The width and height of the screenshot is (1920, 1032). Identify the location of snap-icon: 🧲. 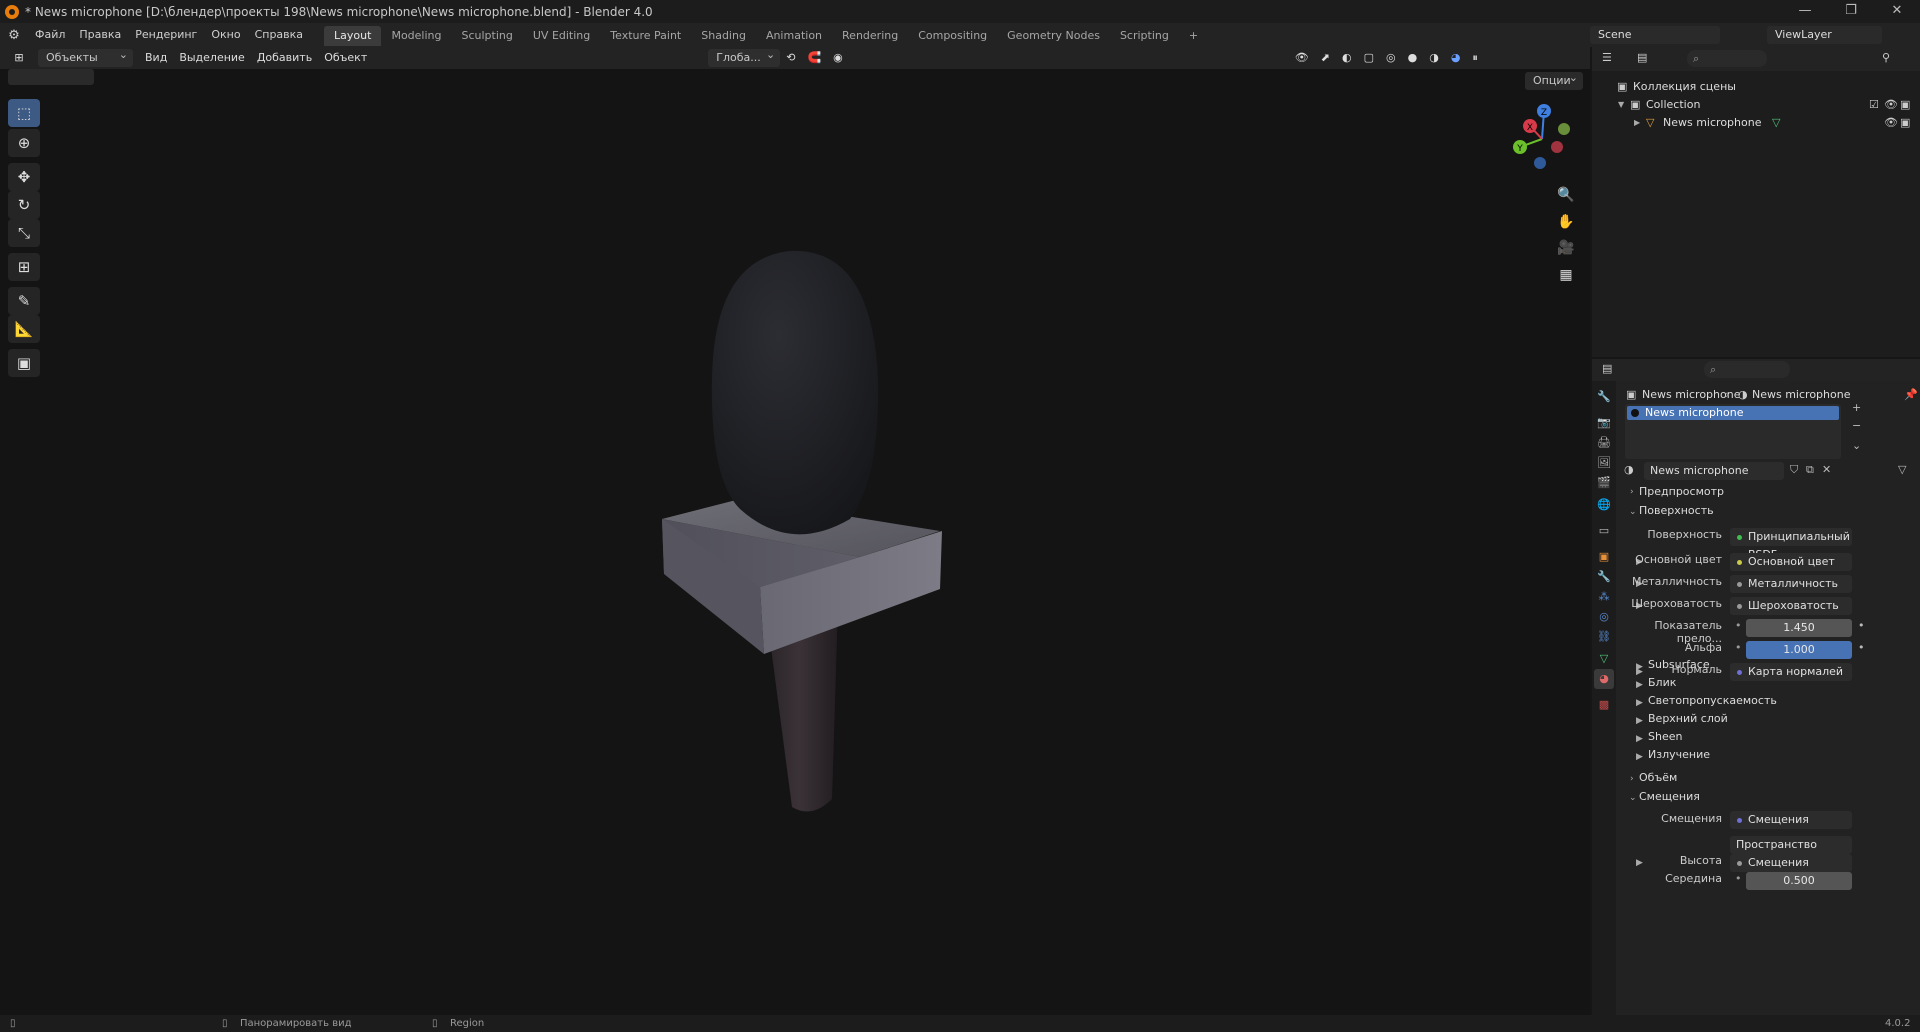
(814, 58).